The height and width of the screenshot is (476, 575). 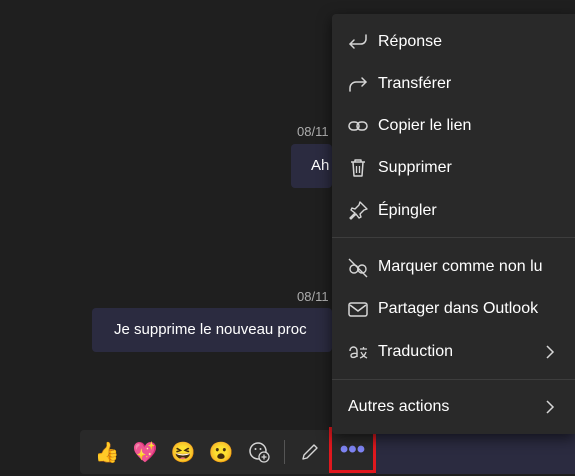 What do you see at coordinates (415, 351) in the screenshot?
I see `menu-item-label: Traduction` at bounding box center [415, 351].